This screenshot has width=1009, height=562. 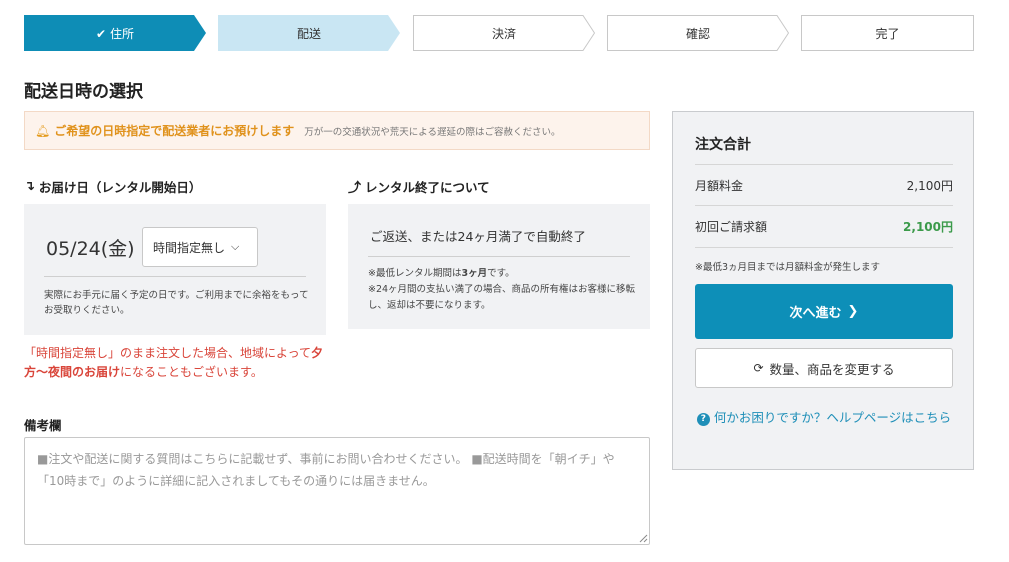 What do you see at coordinates (832, 369) in the screenshot?
I see `change-items-label: 数量、商品を変更する` at bounding box center [832, 369].